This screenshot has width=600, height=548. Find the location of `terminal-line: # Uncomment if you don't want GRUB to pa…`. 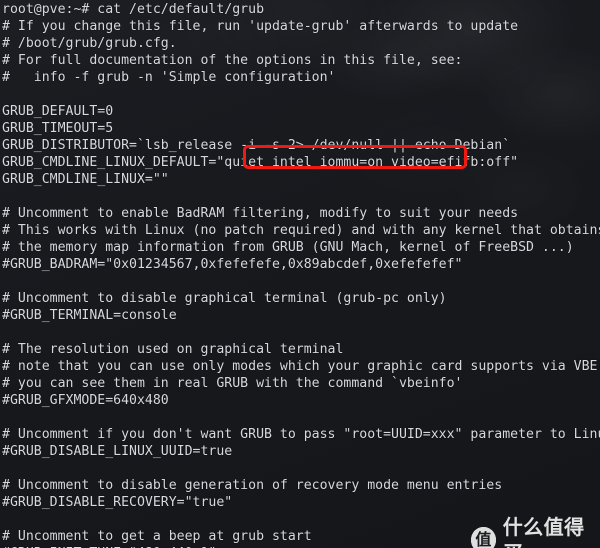

terminal-line: # Uncomment if you don't want GRUB to pa… is located at coordinates (301, 434).